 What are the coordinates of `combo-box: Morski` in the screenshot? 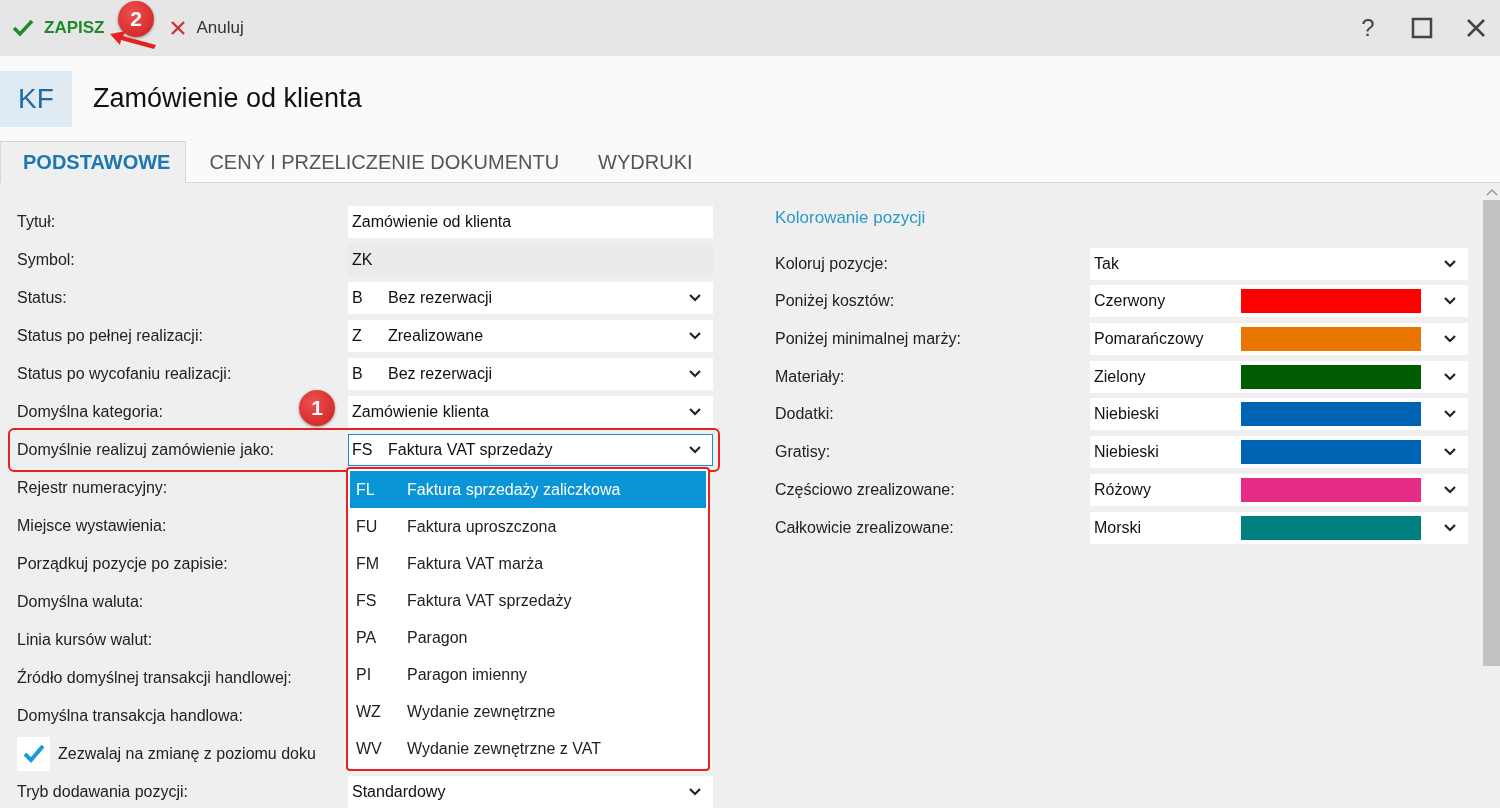 It's located at (1279, 527).